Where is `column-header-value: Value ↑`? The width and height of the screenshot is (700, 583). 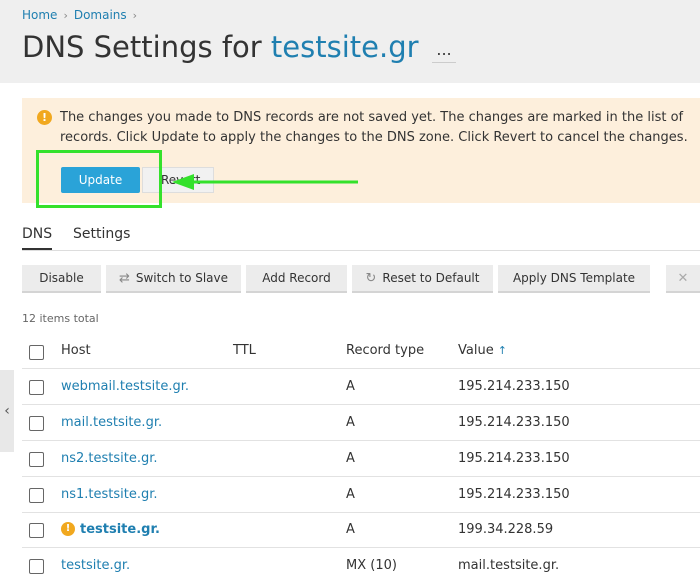
column-header-value: Value ↑ is located at coordinates (482, 350).